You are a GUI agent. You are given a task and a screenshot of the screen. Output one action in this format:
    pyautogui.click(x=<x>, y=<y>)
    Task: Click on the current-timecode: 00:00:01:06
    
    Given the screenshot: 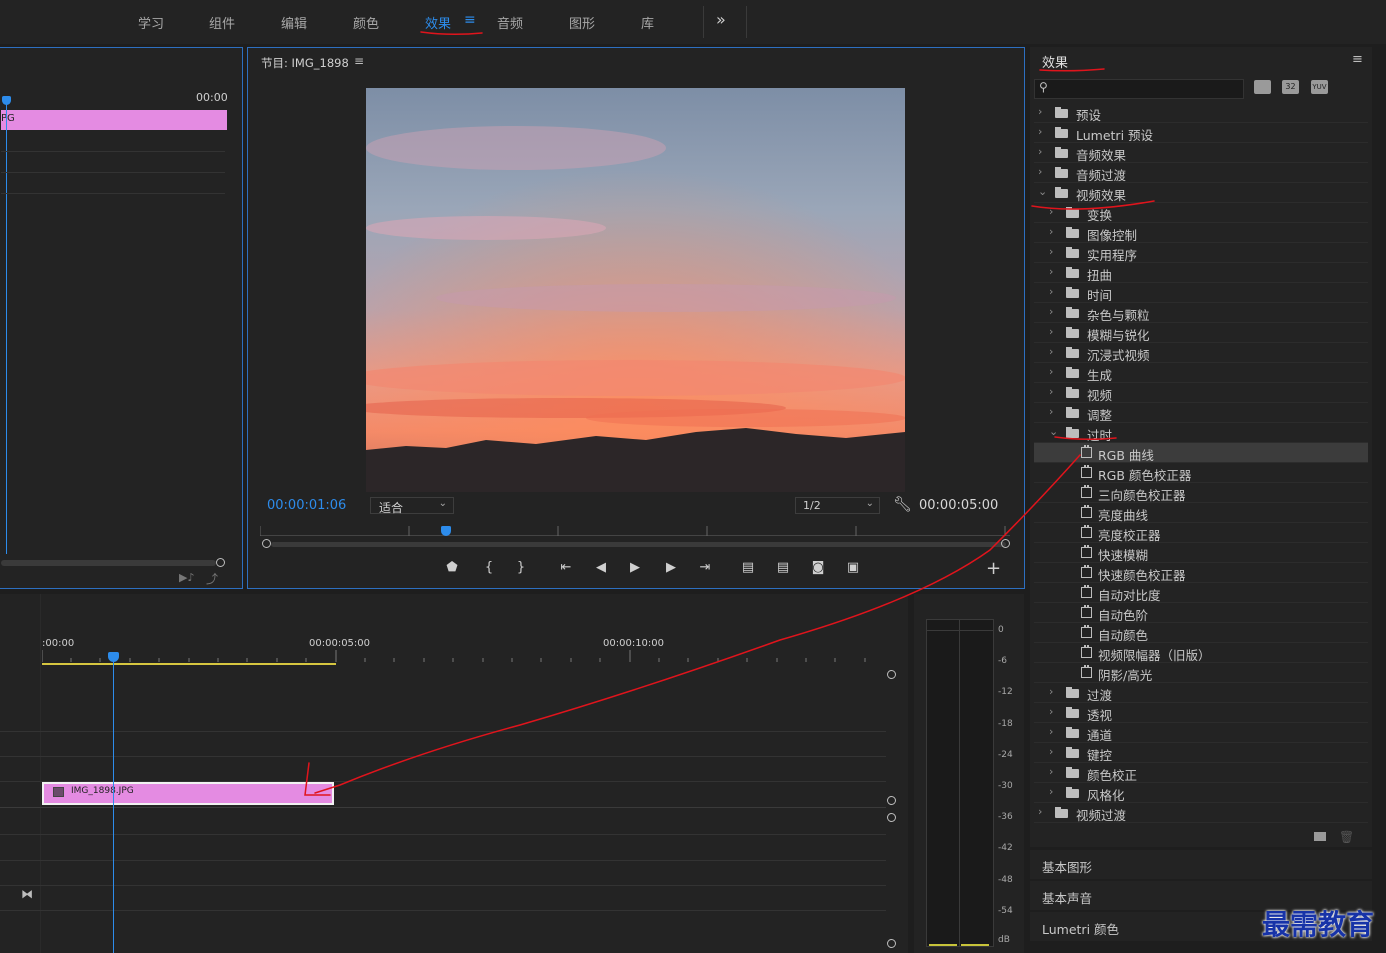 What is the action you would take?
    pyautogui.click(x=306, y=505)
    